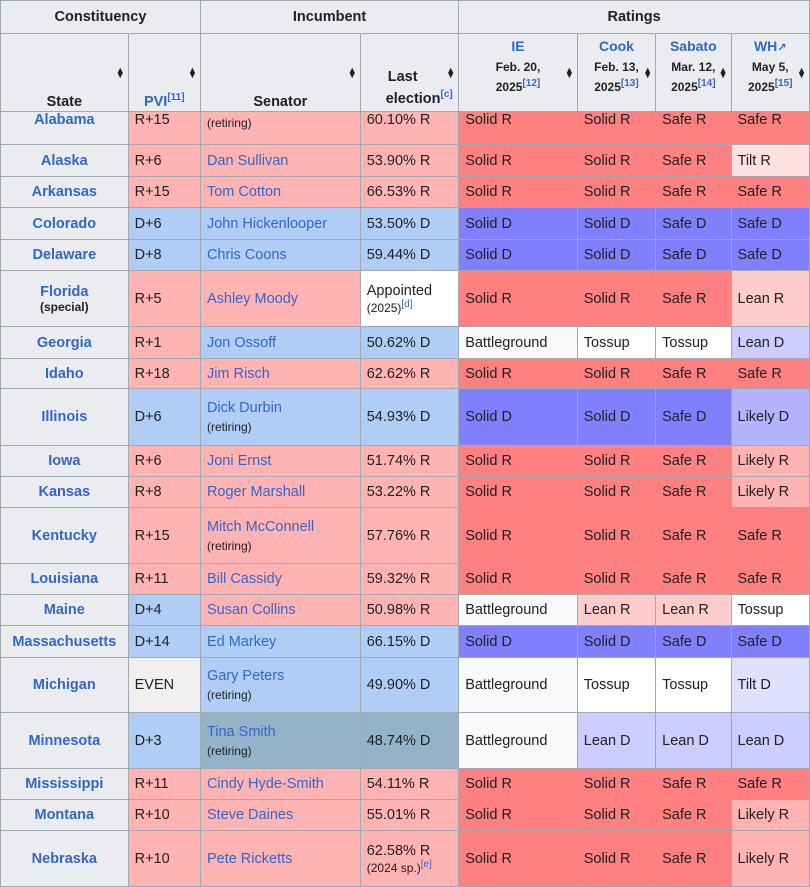 This screenshot has width=810, height=887. Describe the element at coordinates (280, 535) in the screenshot. I see `senator-cell: Mitch McConnell (retiring)` at that location.